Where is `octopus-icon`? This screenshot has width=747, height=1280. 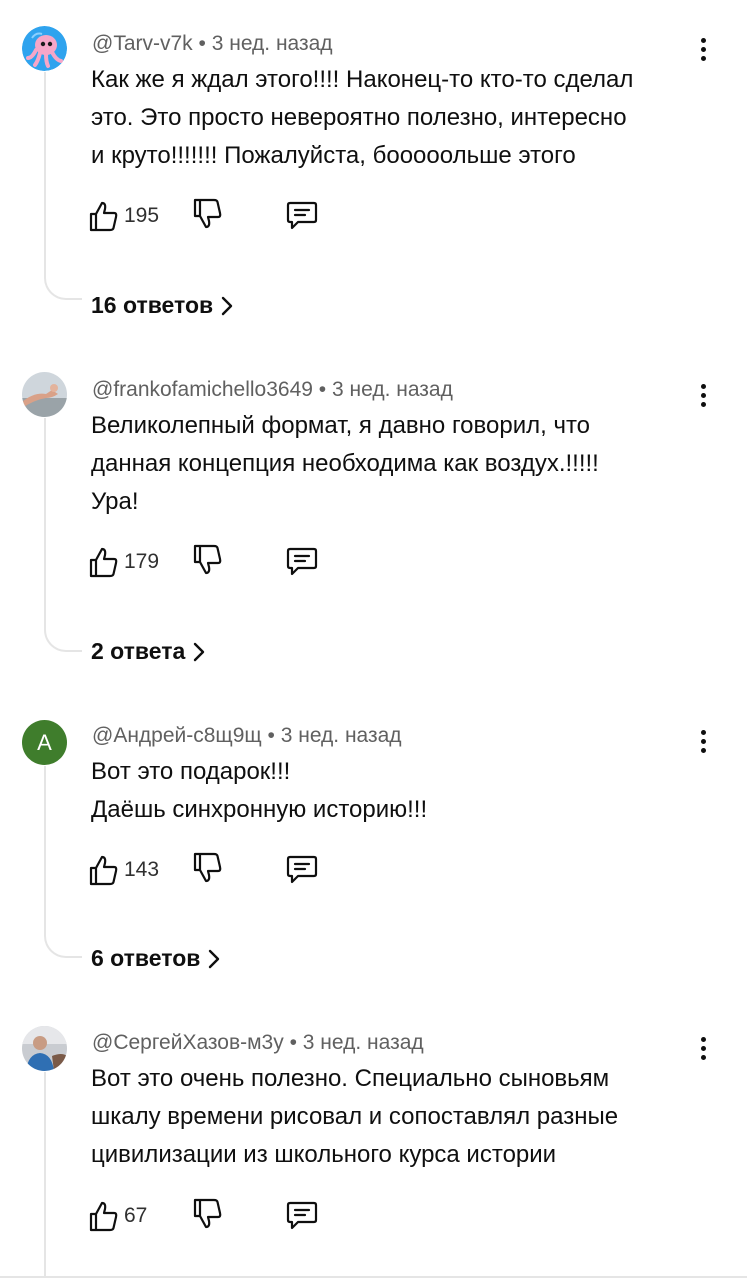
octopus-icon is located at coordinates (44, 48).